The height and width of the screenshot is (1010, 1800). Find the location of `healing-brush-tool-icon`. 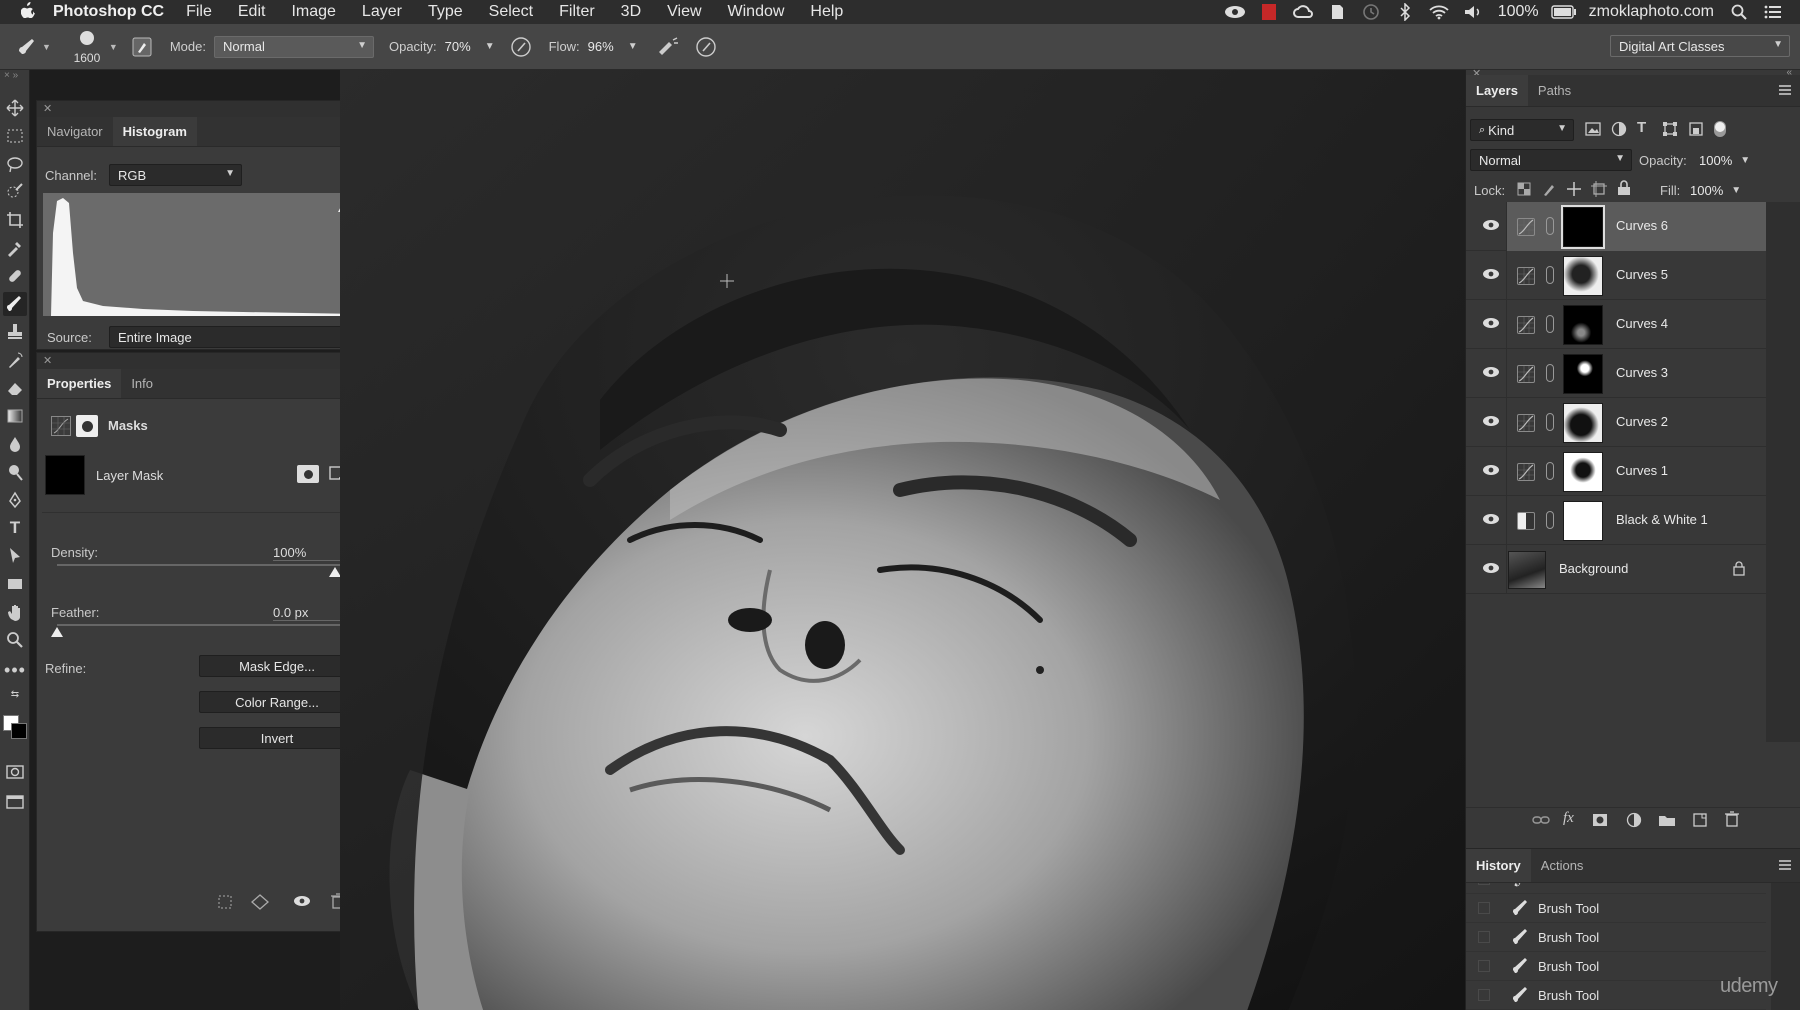

healing-brush-tool-icon is located at coordinates (15, 276).